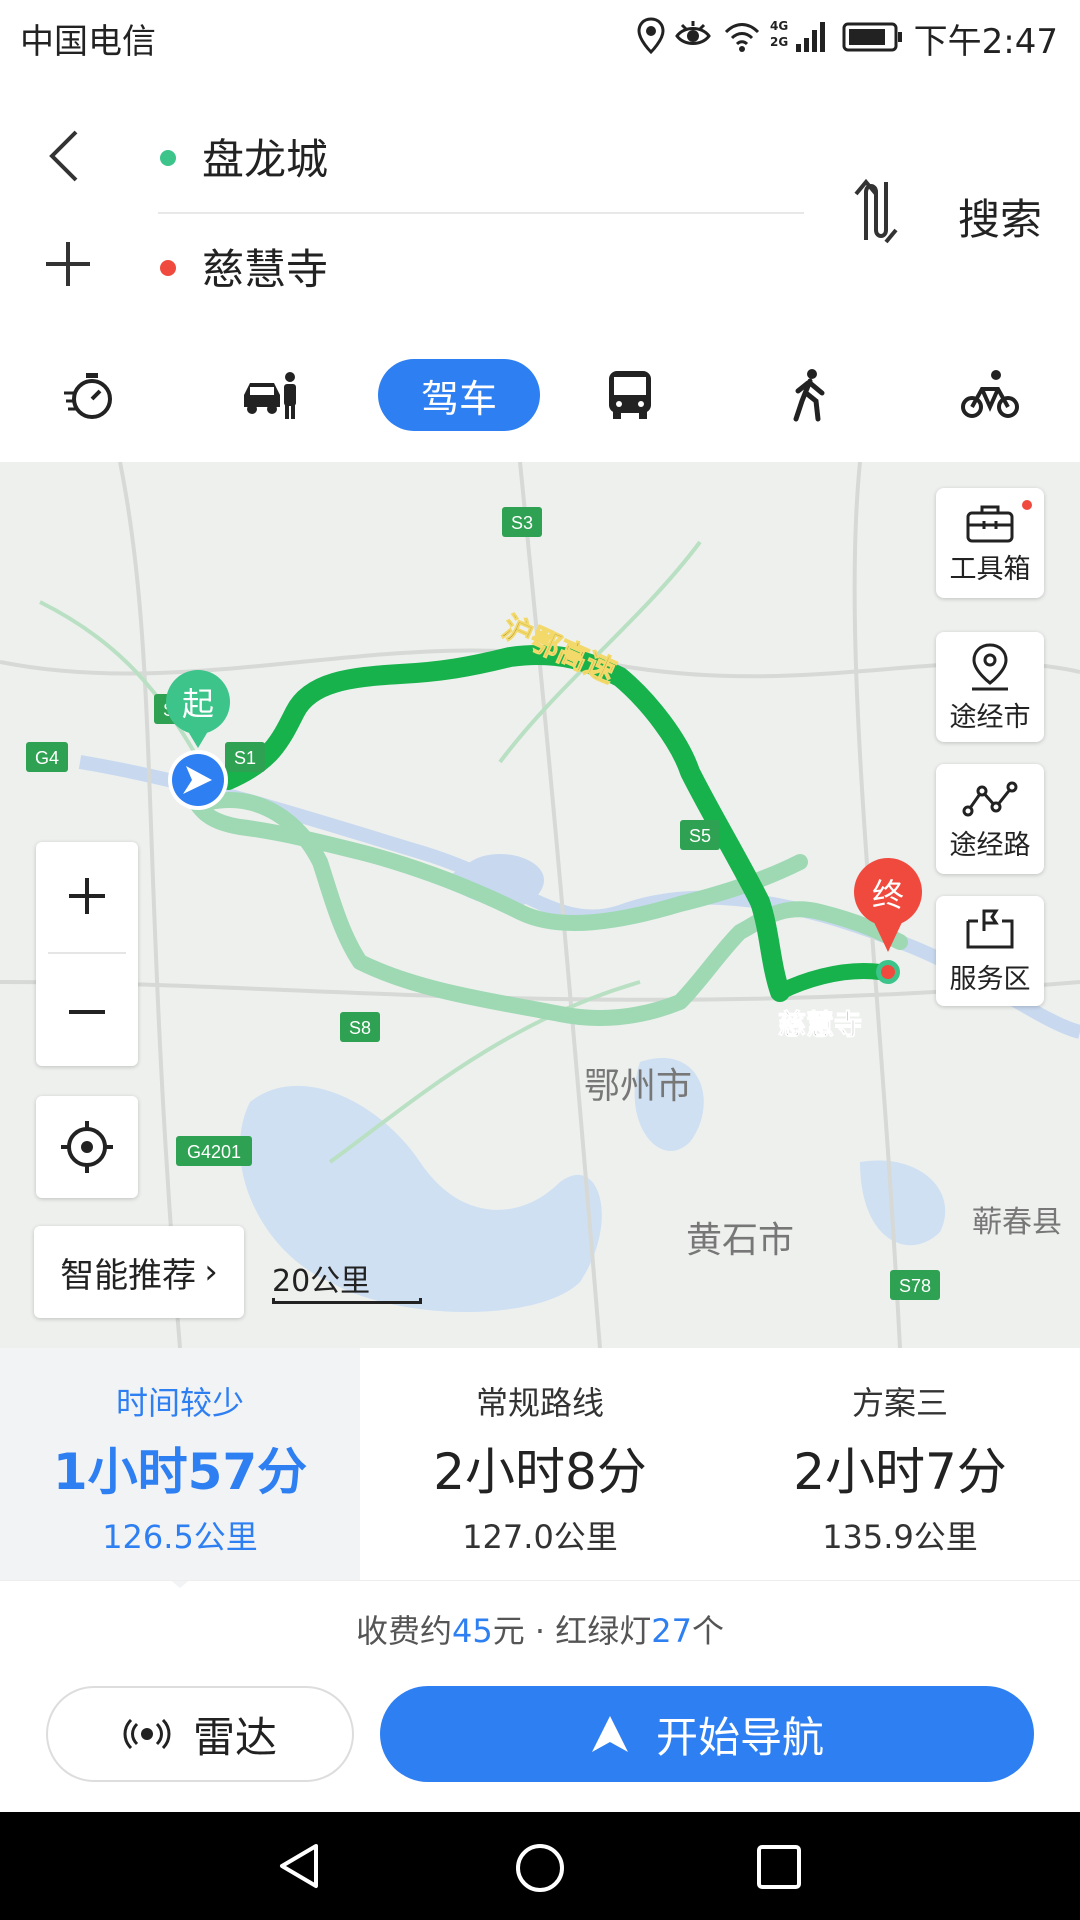  I want to click on transport-mode-tabs: 驾车, so click(540, 398).